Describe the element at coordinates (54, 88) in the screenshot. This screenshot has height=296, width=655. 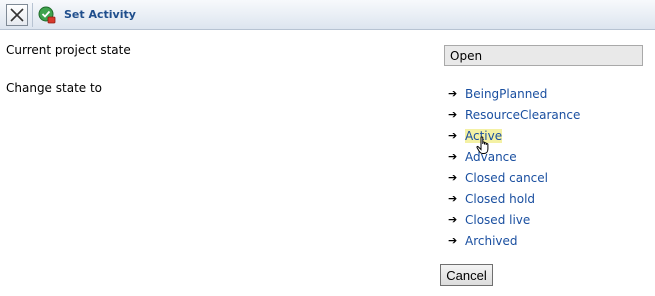
I see `change-state-label: Change state to` at that location.